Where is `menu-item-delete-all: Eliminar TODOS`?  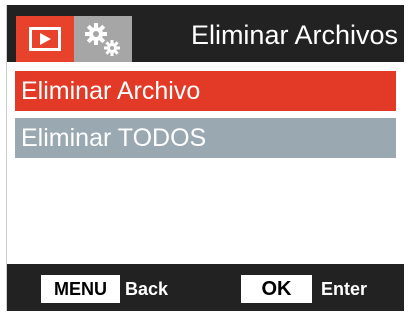
menu-item-delete-all: Eliminar TODOS is located at coordinates (205, 138).